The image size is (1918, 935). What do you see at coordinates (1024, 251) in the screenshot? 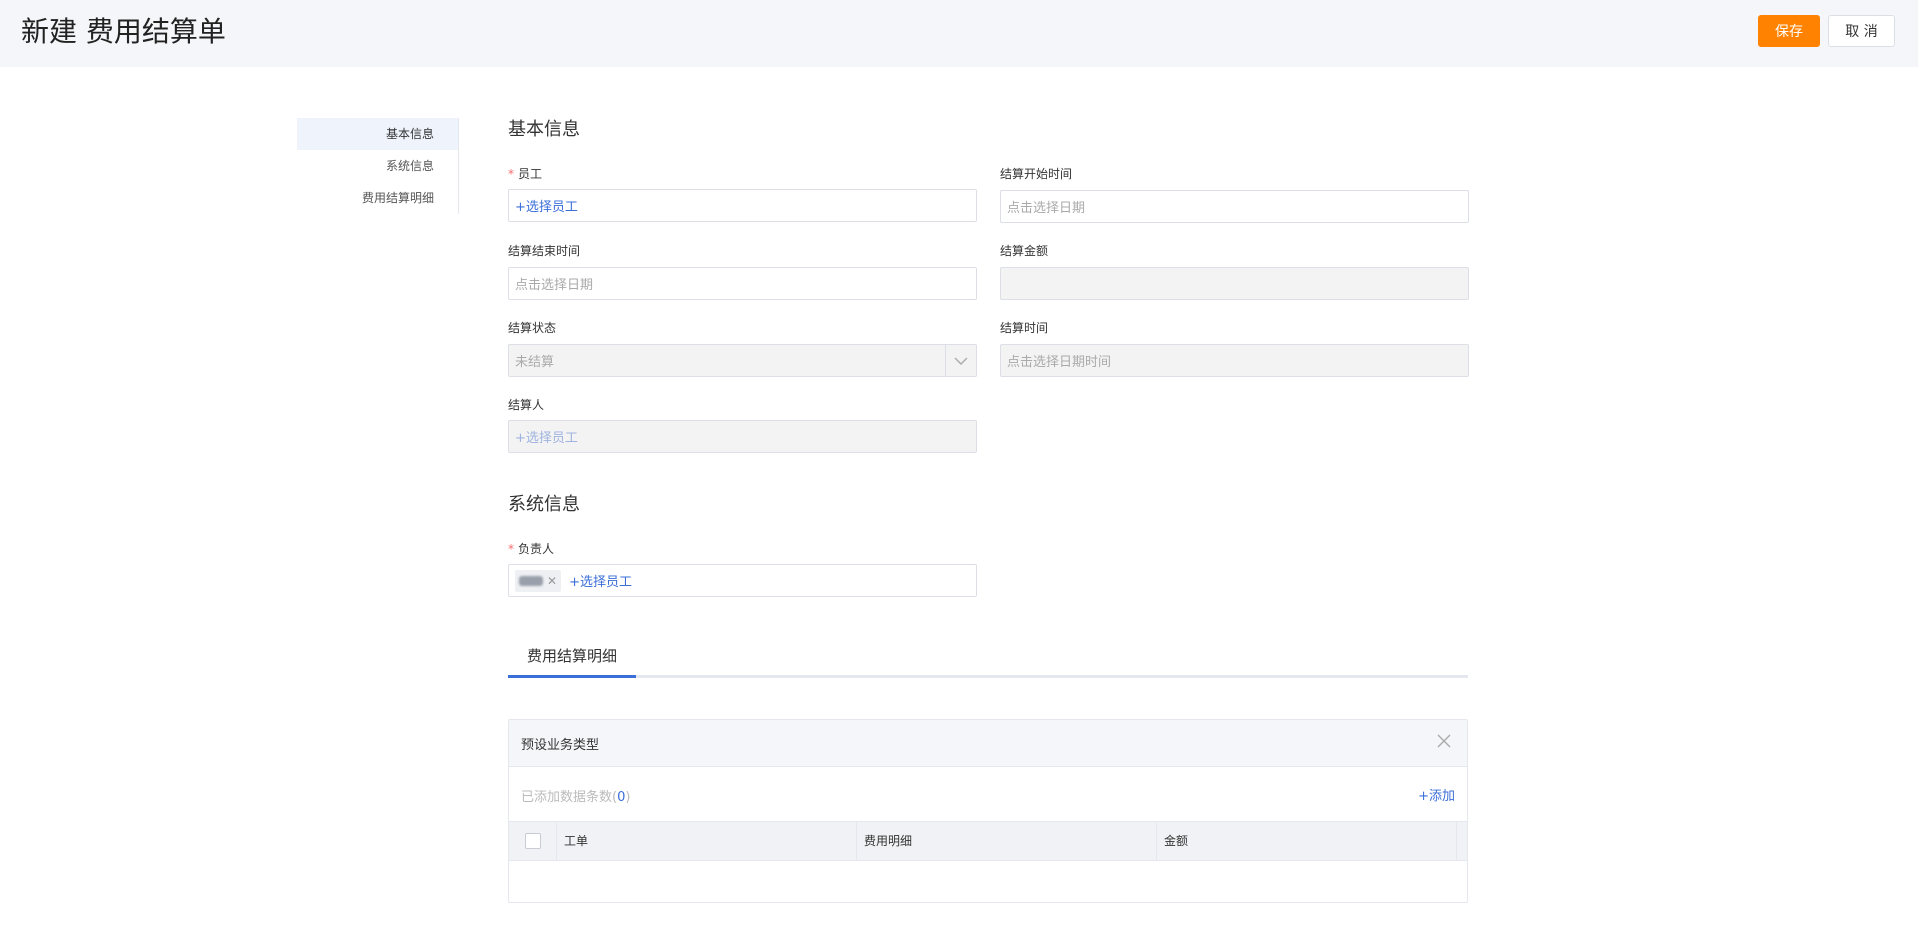
I see `amount-label: 结算金额` at bounding box center [1024, 251].